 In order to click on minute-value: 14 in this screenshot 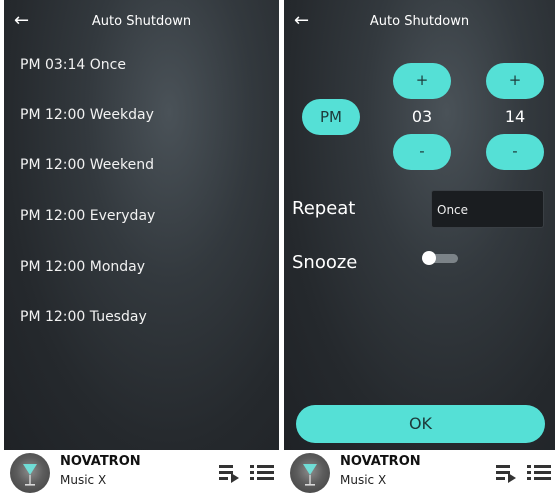, I will do `click(515, 116)`.